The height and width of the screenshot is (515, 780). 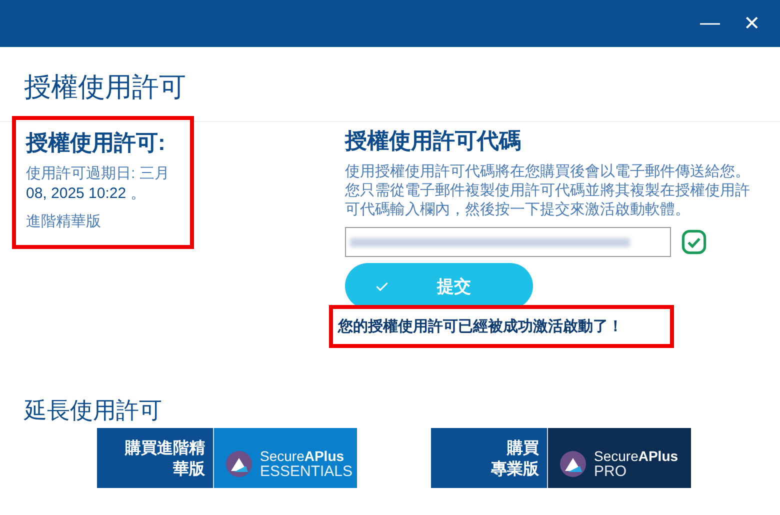 What do you see at coordinates (489, 458) in the screenshot?
I see `buy-button: 購買 專業版` at bounding box center [489, 458].